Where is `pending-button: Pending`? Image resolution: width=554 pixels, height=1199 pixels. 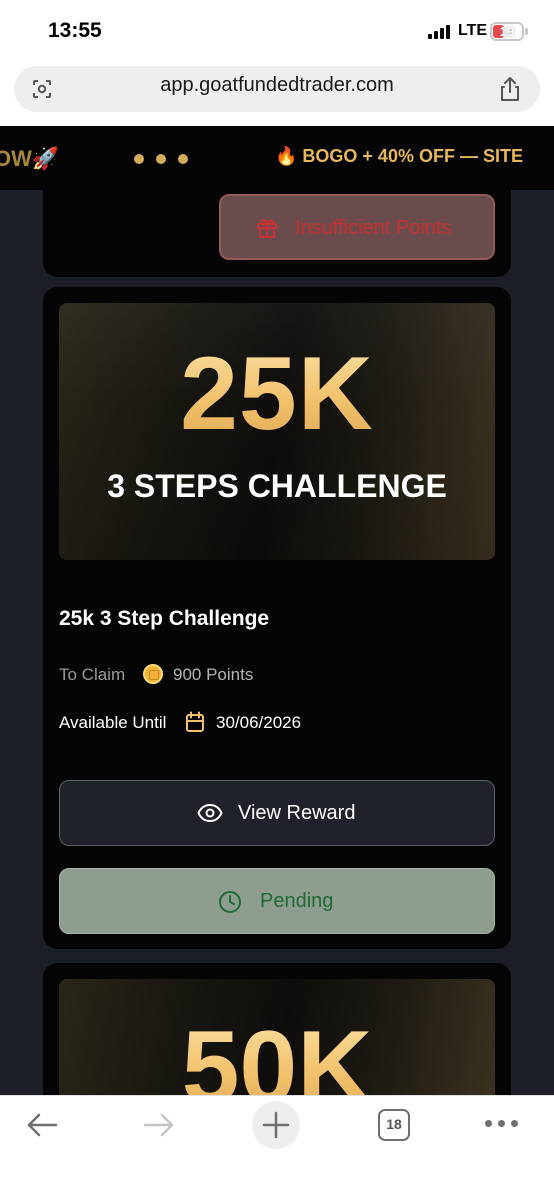
pending-button: Pending is located at coordinates (277, 901).